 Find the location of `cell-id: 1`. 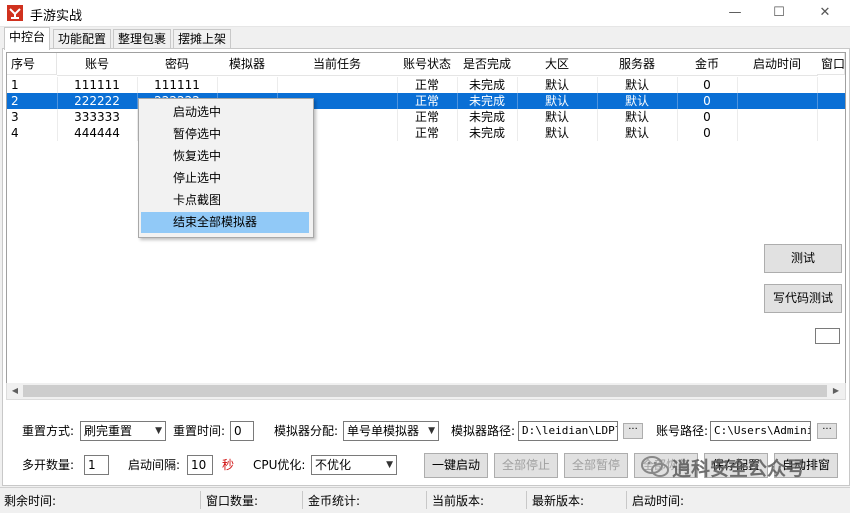

cell-id: 1 is located at coordinates (32, 85).